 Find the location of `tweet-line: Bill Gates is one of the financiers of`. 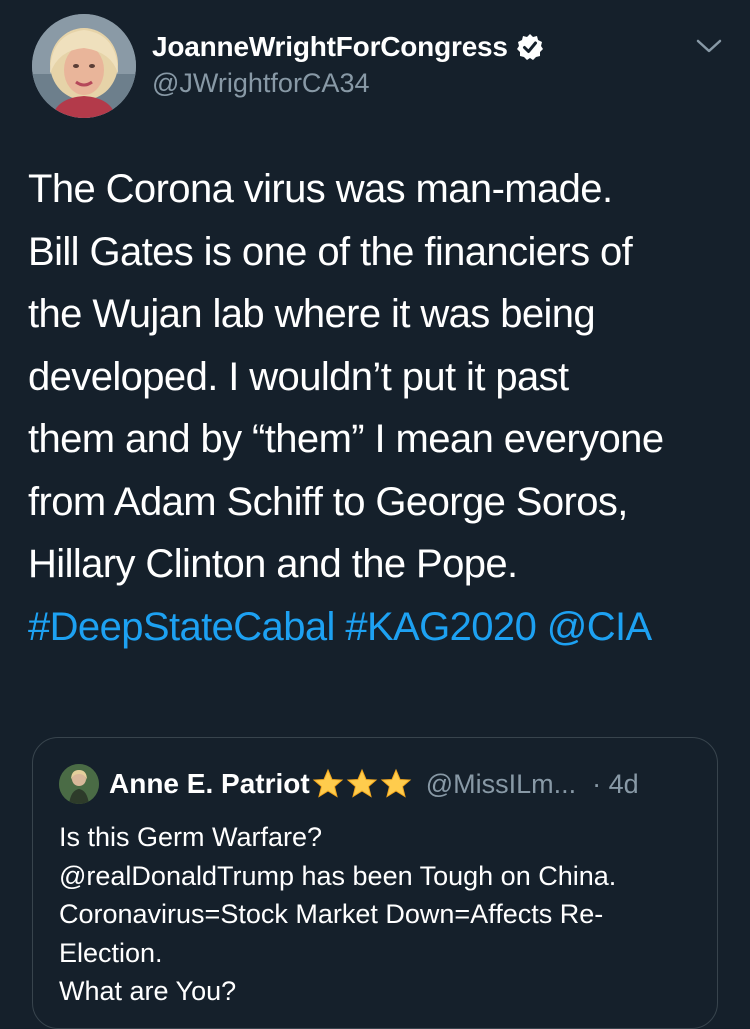

tweet-line: Bill Gates is one of the financiers of is located at coordinates (330, 251).